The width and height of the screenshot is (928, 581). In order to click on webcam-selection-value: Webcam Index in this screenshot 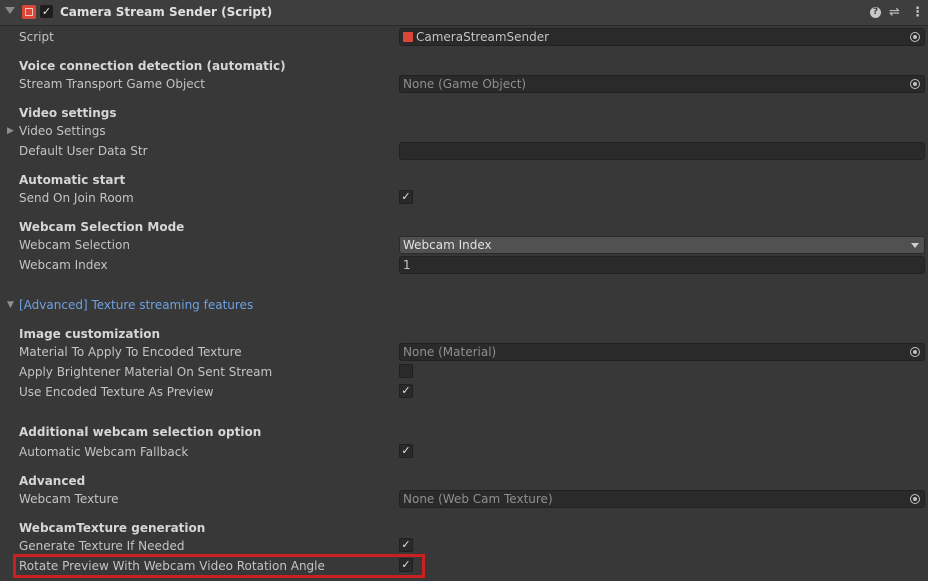, I will do `click(447, 245)`.